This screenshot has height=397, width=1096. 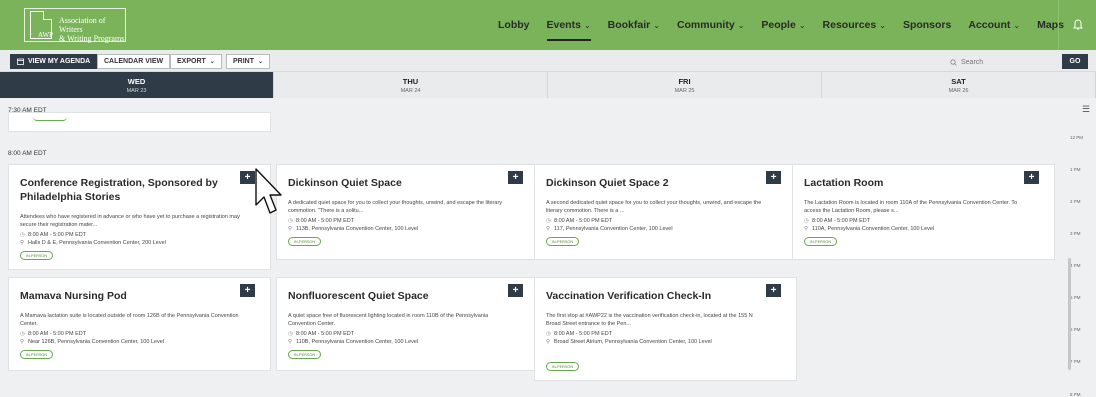 I want to click on day-tabs: WED MAR 23 THU MAR 24 FRI MAR 25 SAT MAR 26, so click(x=548, y=85).